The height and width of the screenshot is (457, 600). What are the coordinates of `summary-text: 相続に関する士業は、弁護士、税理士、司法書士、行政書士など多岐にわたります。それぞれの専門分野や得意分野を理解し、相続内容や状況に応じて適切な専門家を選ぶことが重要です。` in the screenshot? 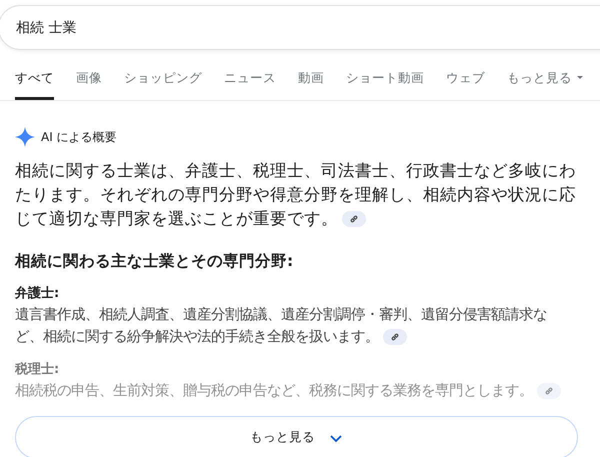 It's located at (296, 195).